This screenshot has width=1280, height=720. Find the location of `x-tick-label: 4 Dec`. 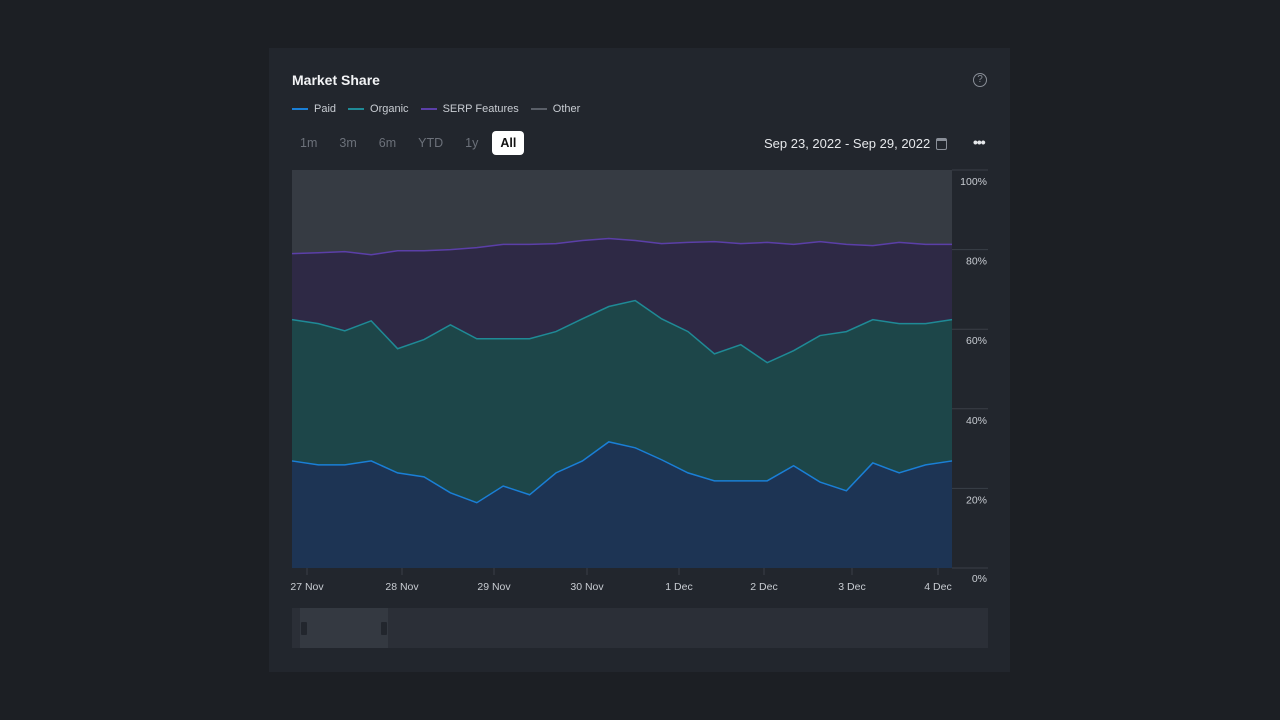

x-tick-label: 4 Dec is located at coordinates (937, 587).